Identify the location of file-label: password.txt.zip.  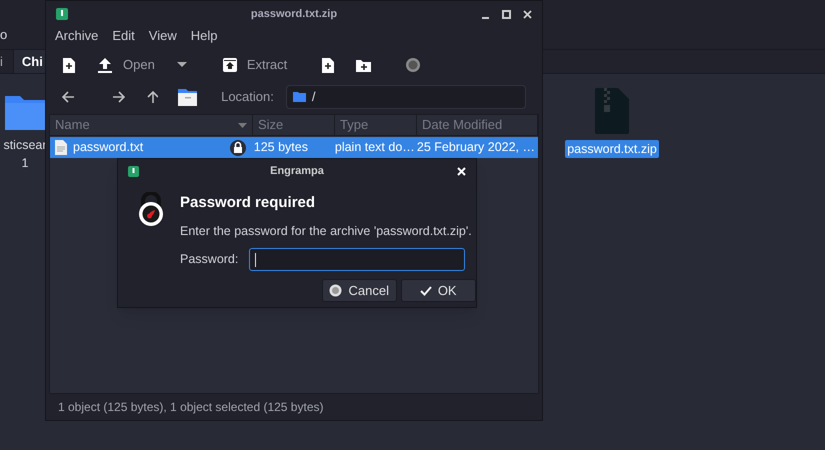
(612, 149).